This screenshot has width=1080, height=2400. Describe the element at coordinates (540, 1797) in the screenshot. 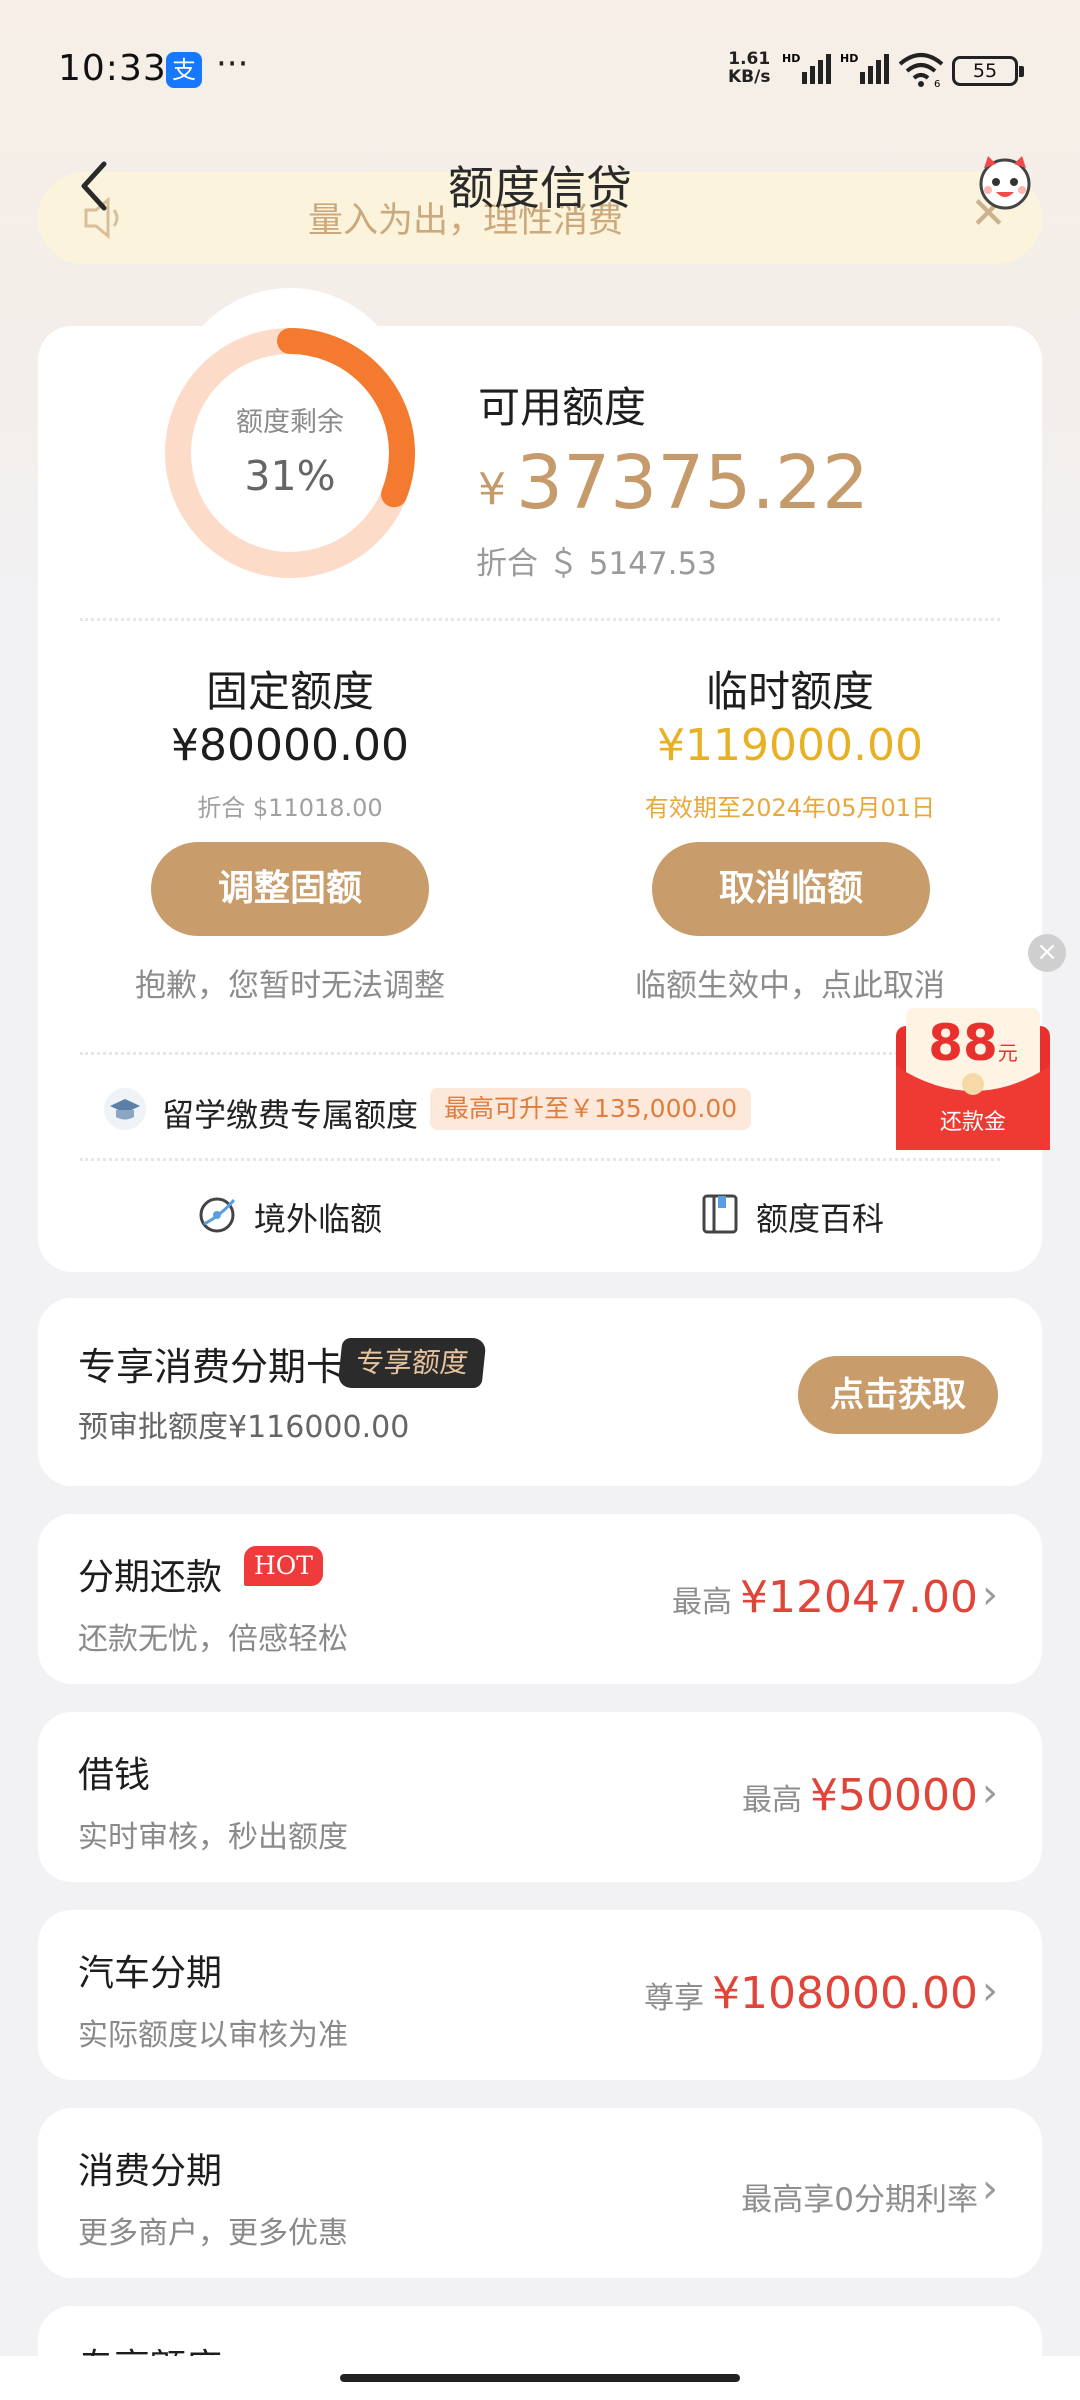

I see `list-item-borrow: 借钱 实时审核，秒出额度 最高 ¥50000 ›` at that location.